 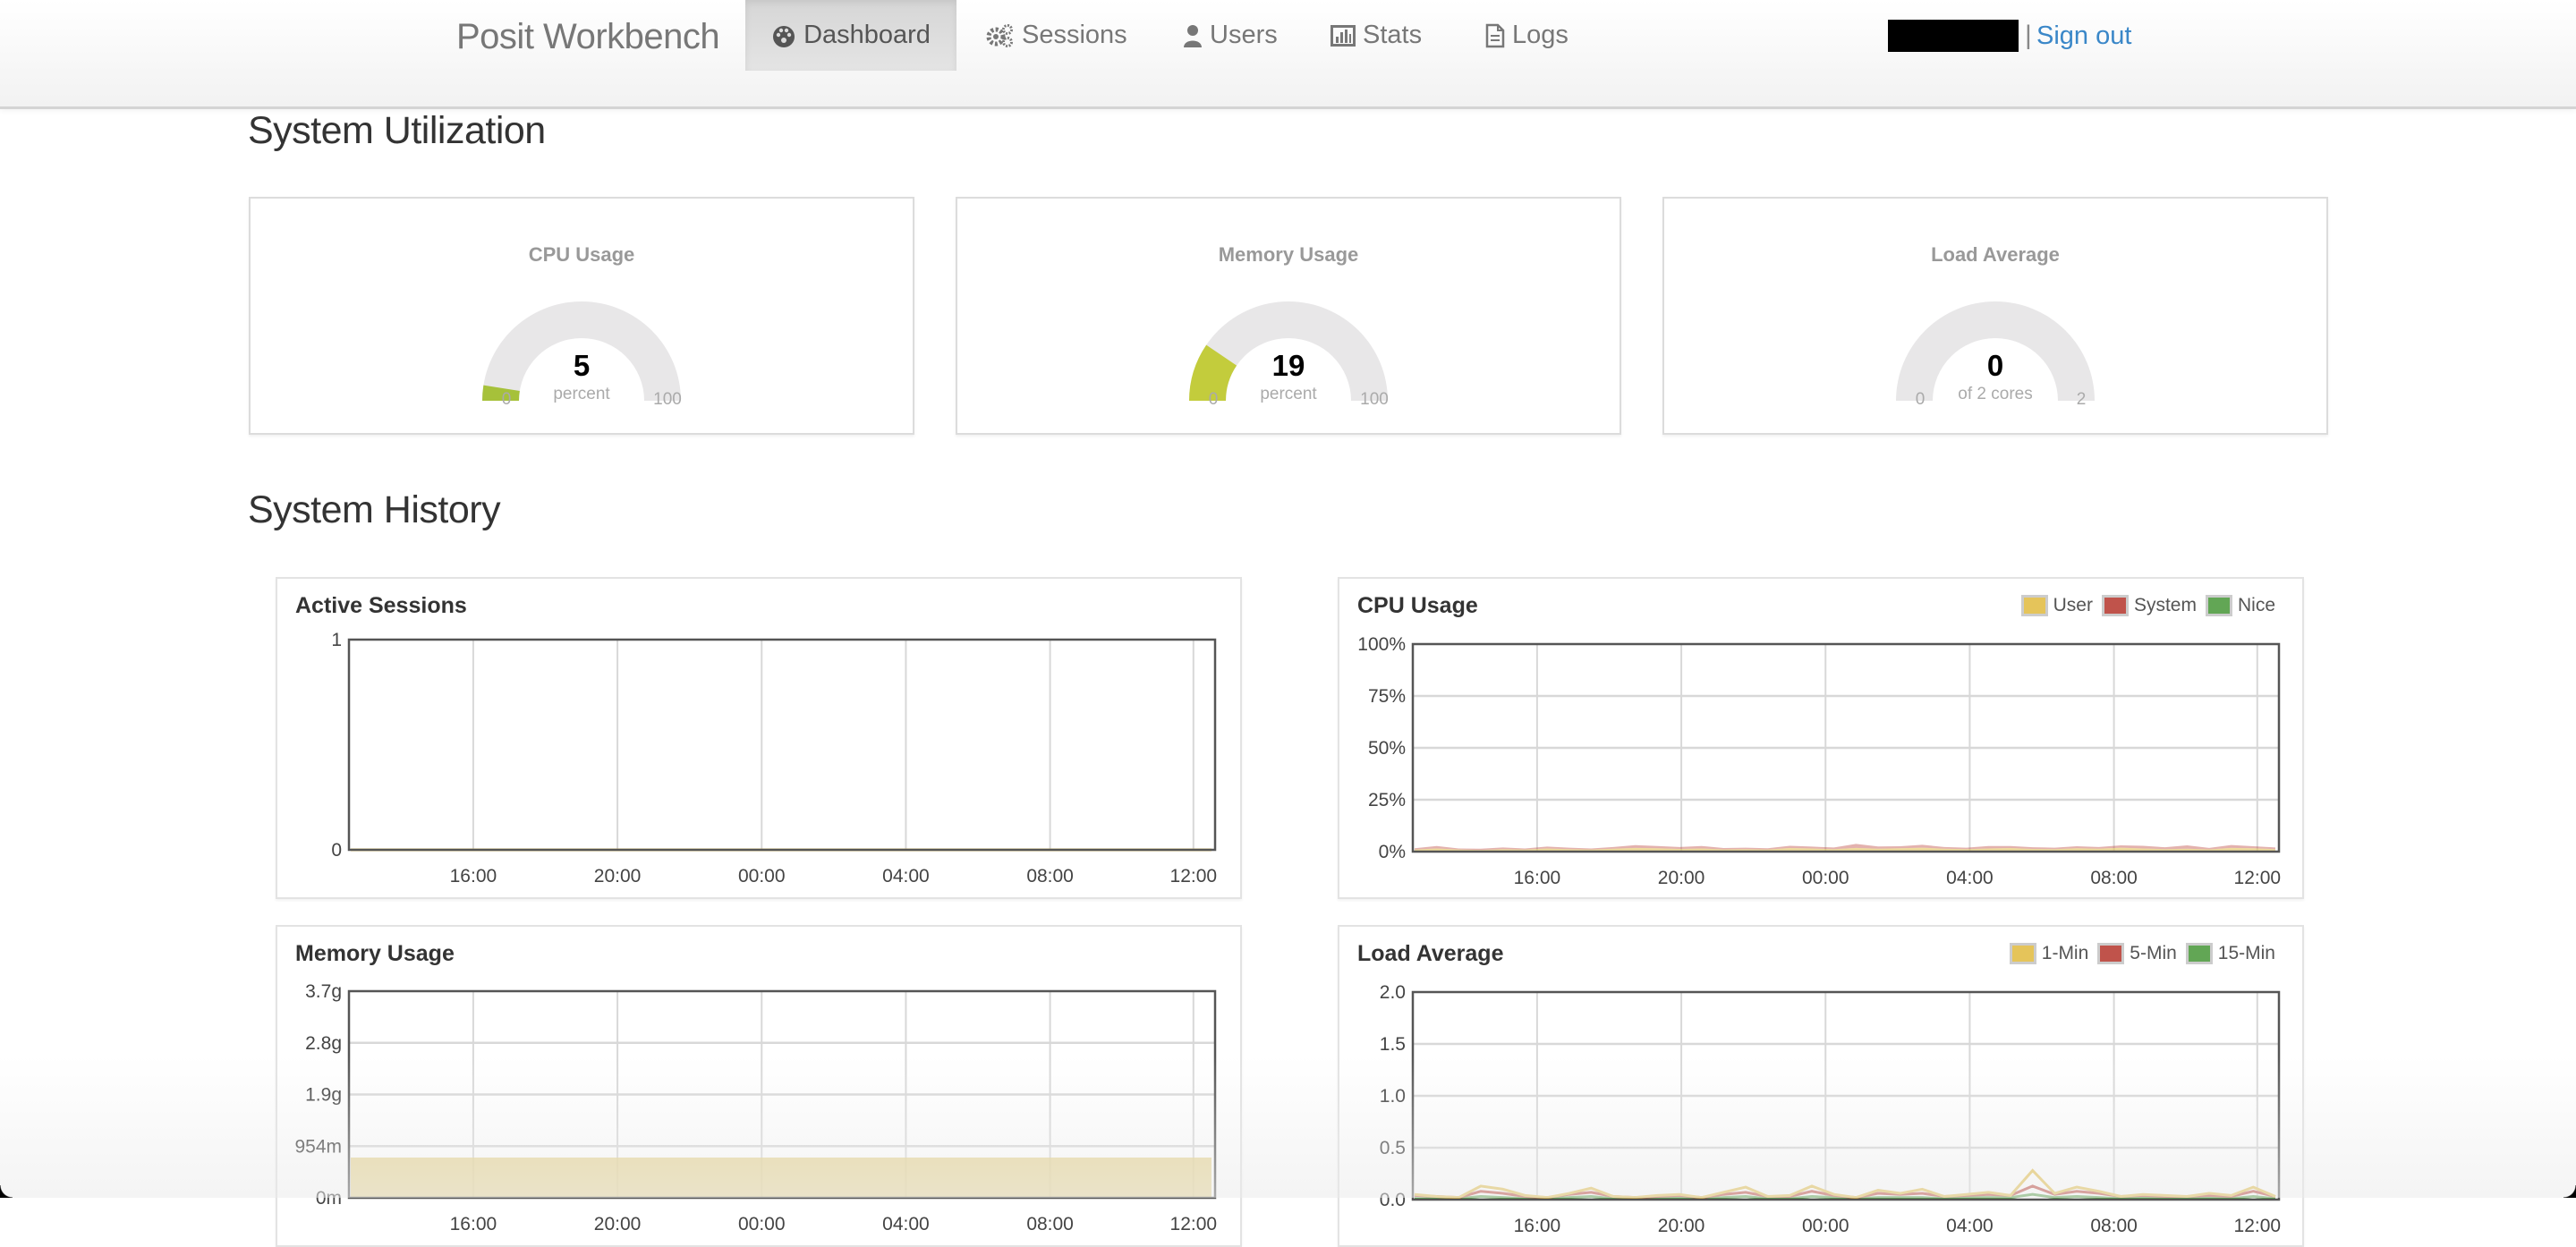 What do you see at coordinates (1393, 35) in the screenshot?
I see `nav-stats-label: Stats` at bounding box center [1393, 35].